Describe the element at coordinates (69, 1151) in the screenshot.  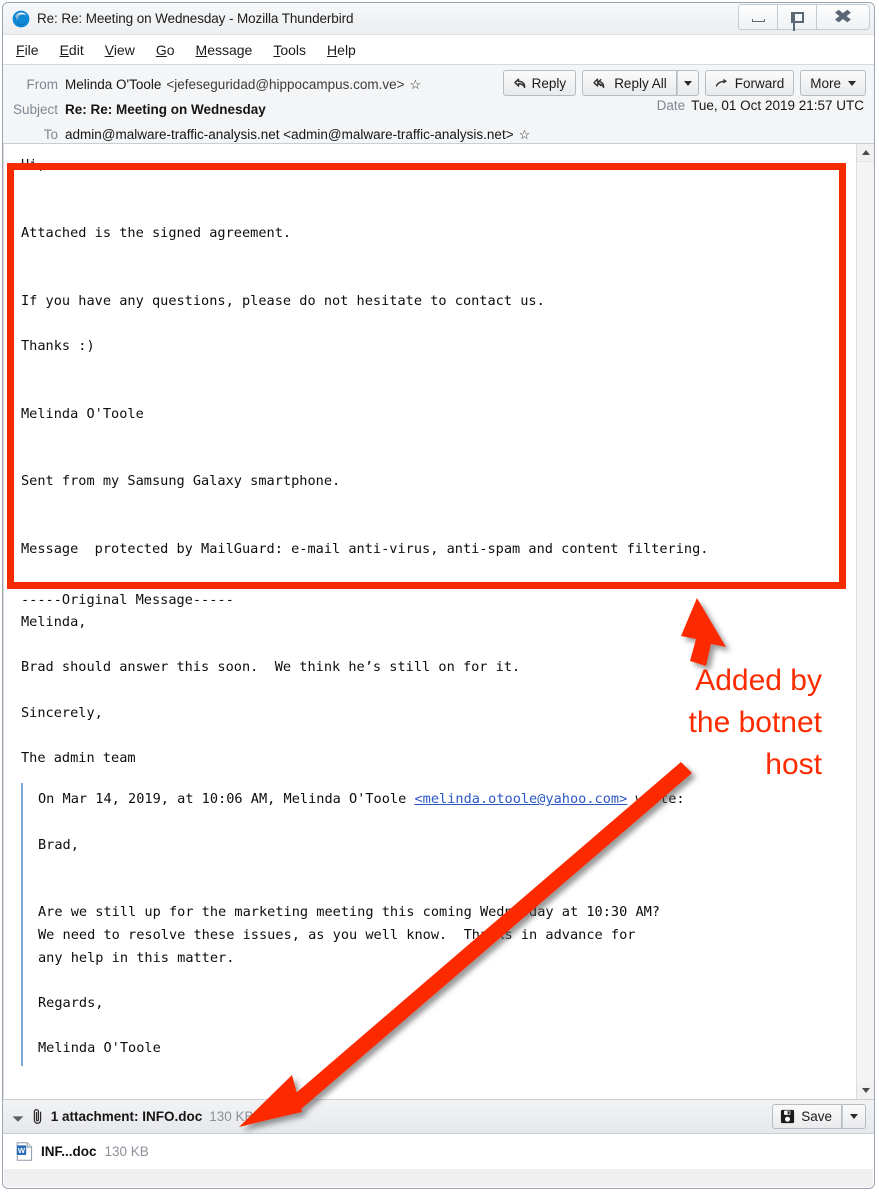
I see `attachment-file-name: INF...doc` at that location.